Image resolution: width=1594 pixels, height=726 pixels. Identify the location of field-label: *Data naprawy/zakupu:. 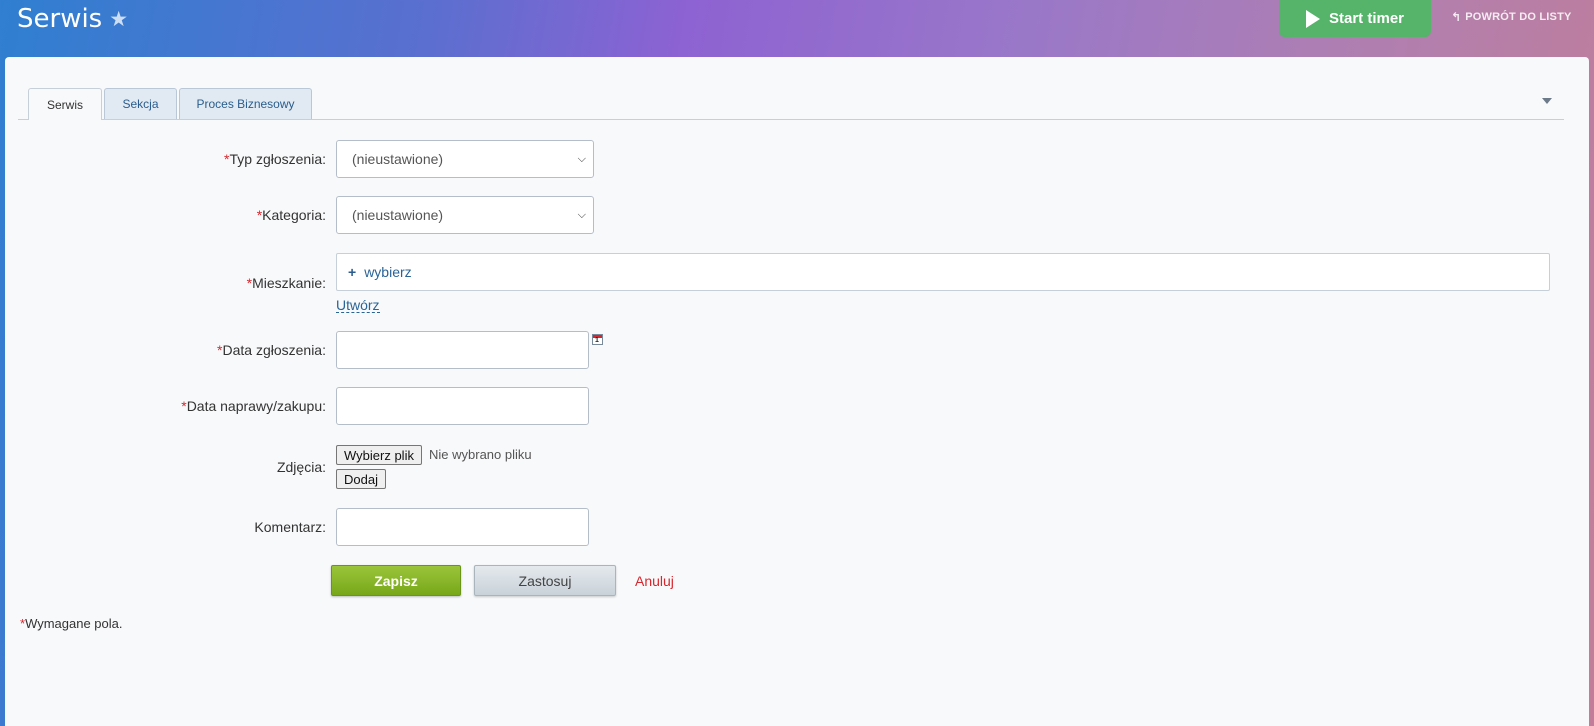
(253, 406).